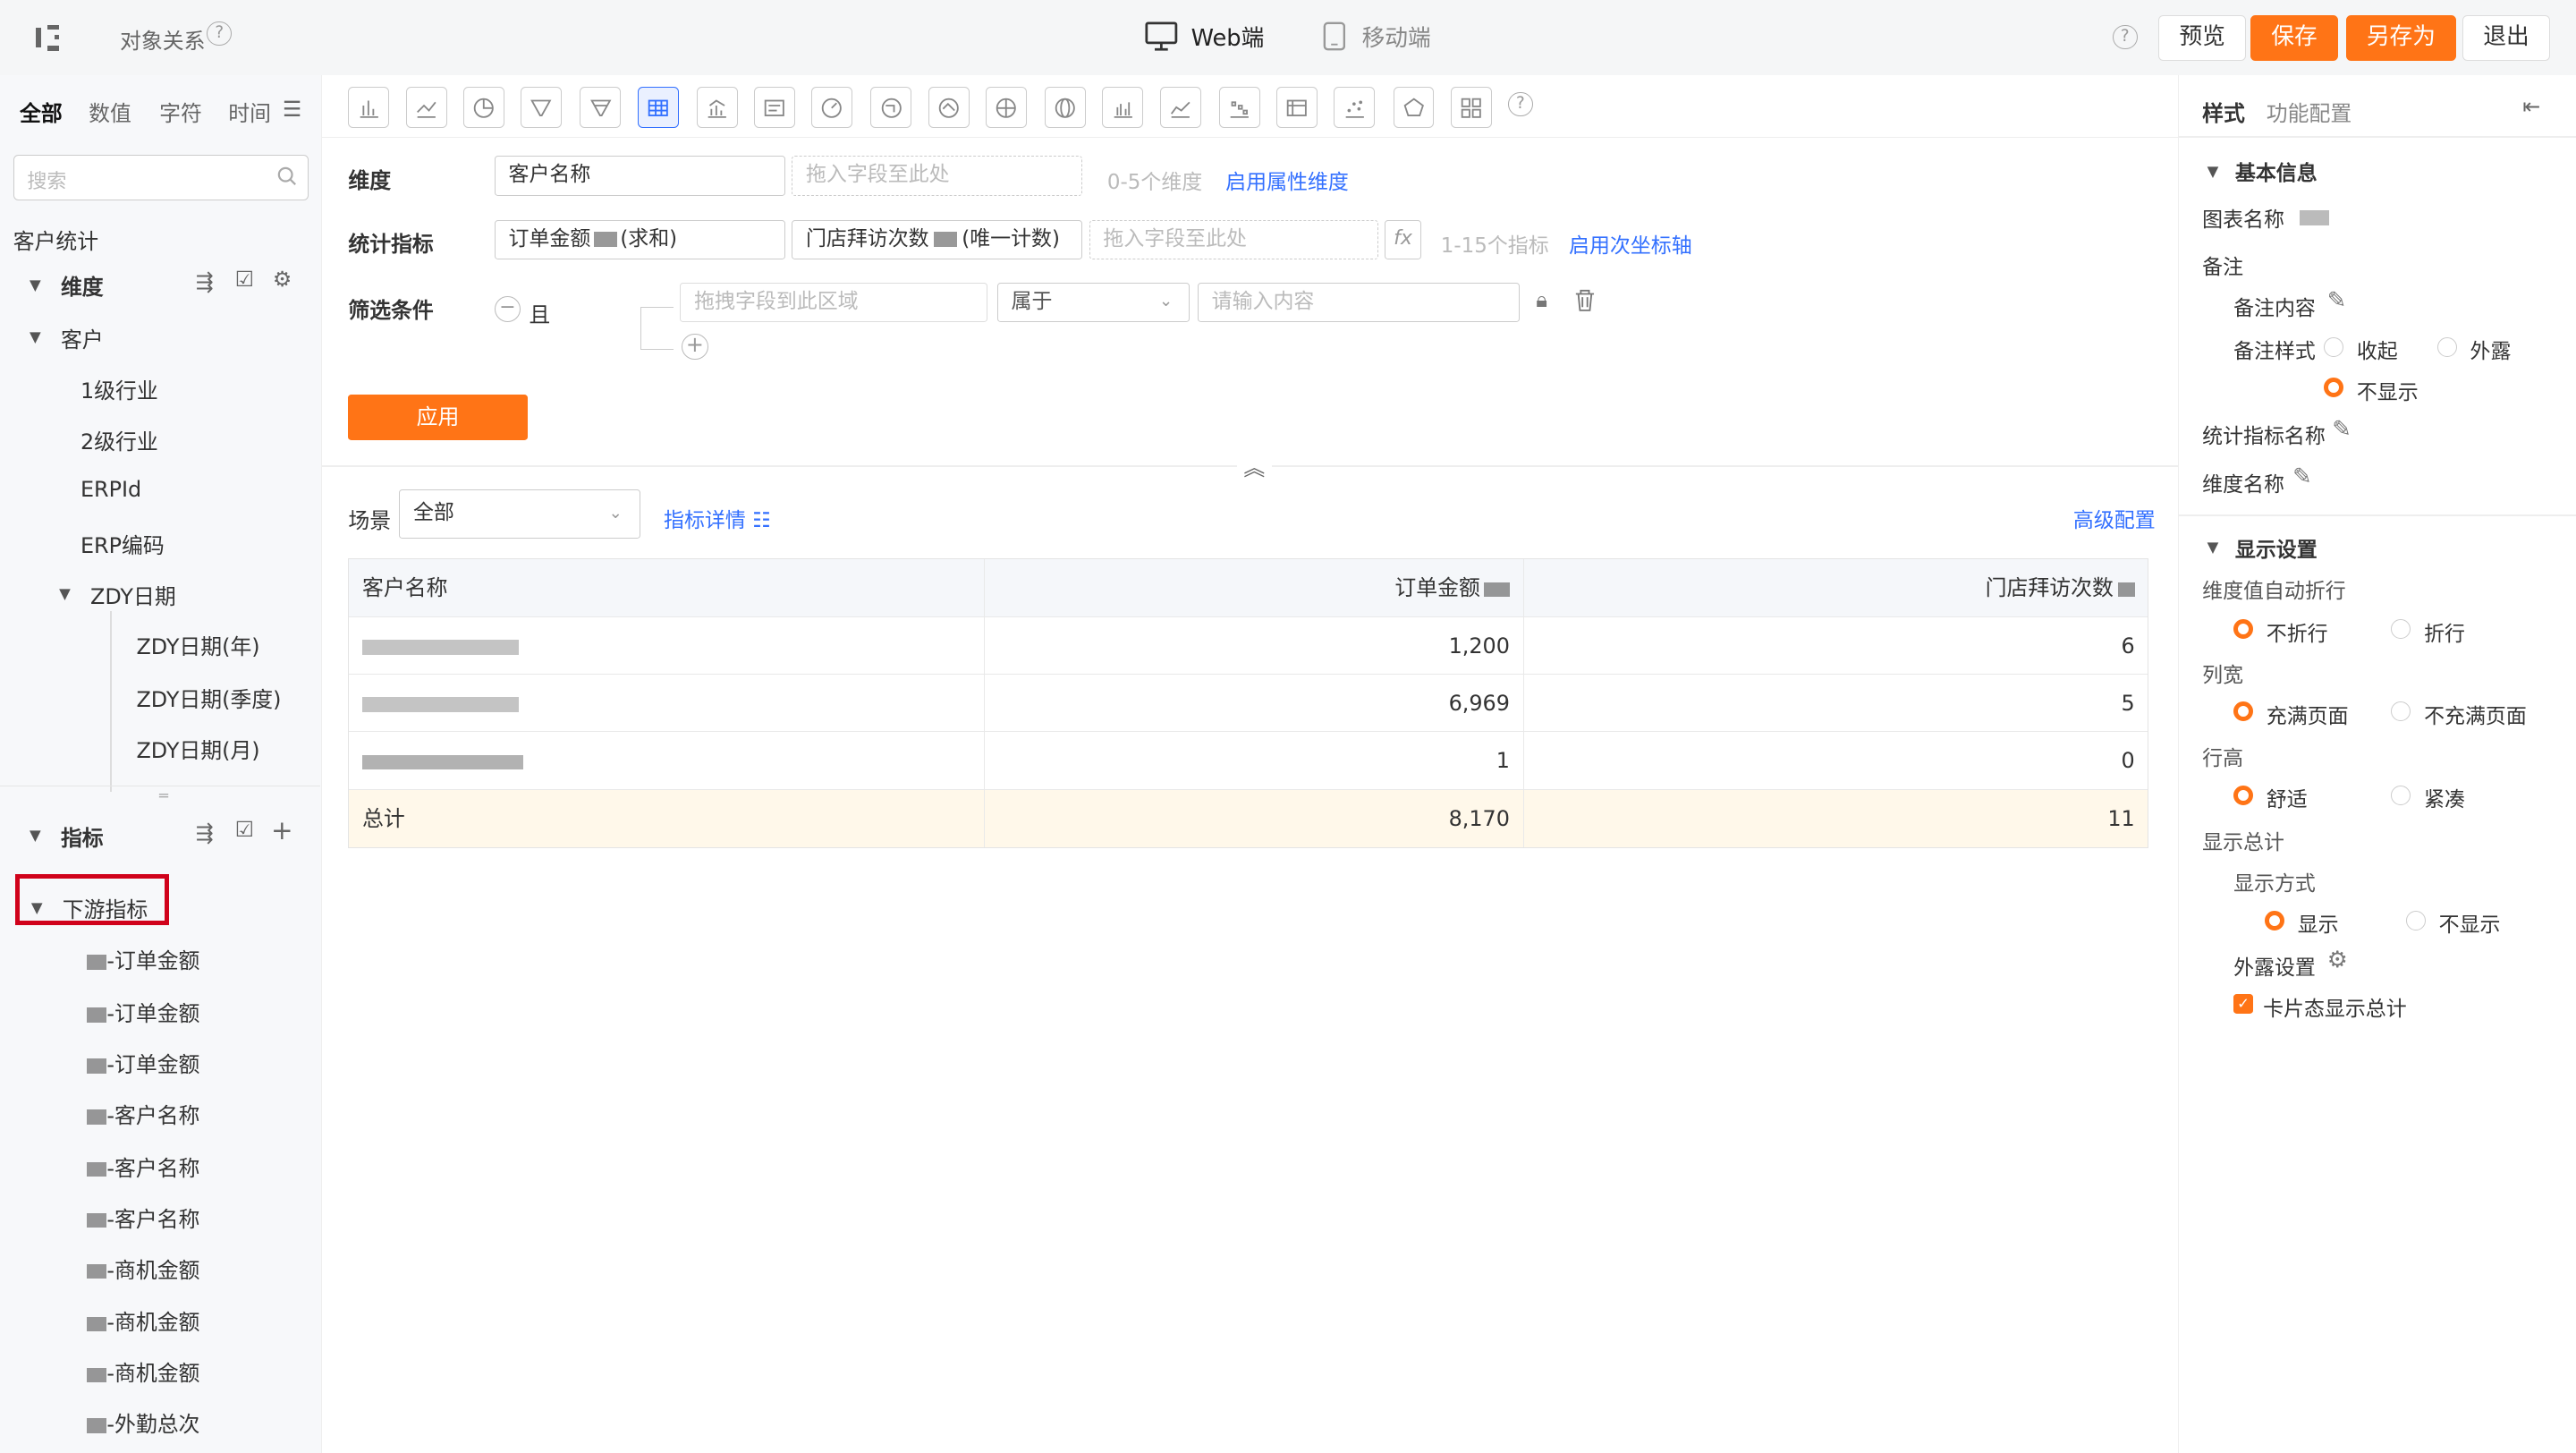 The image size is (2576, 1453). What do you see at coordinates (161, 177) in the screenshot?
I see `search-input: 搜索` at bounding box center [161, 177].